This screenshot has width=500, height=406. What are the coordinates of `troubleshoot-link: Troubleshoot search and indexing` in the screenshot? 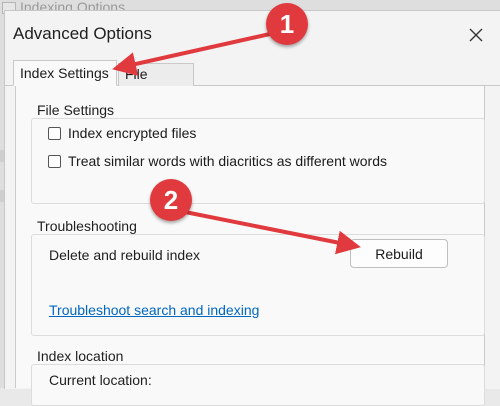 It's located at (154, 310).